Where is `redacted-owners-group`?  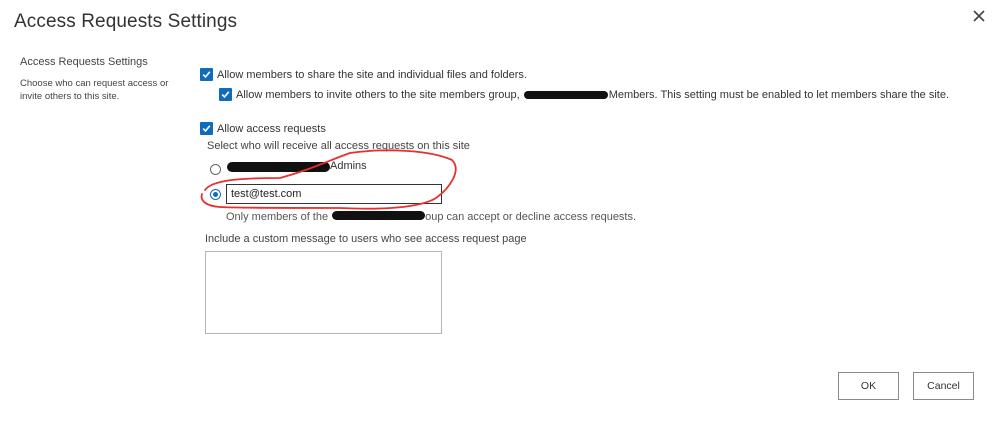
redacted-owners-group is located at coordinates (278, 166).